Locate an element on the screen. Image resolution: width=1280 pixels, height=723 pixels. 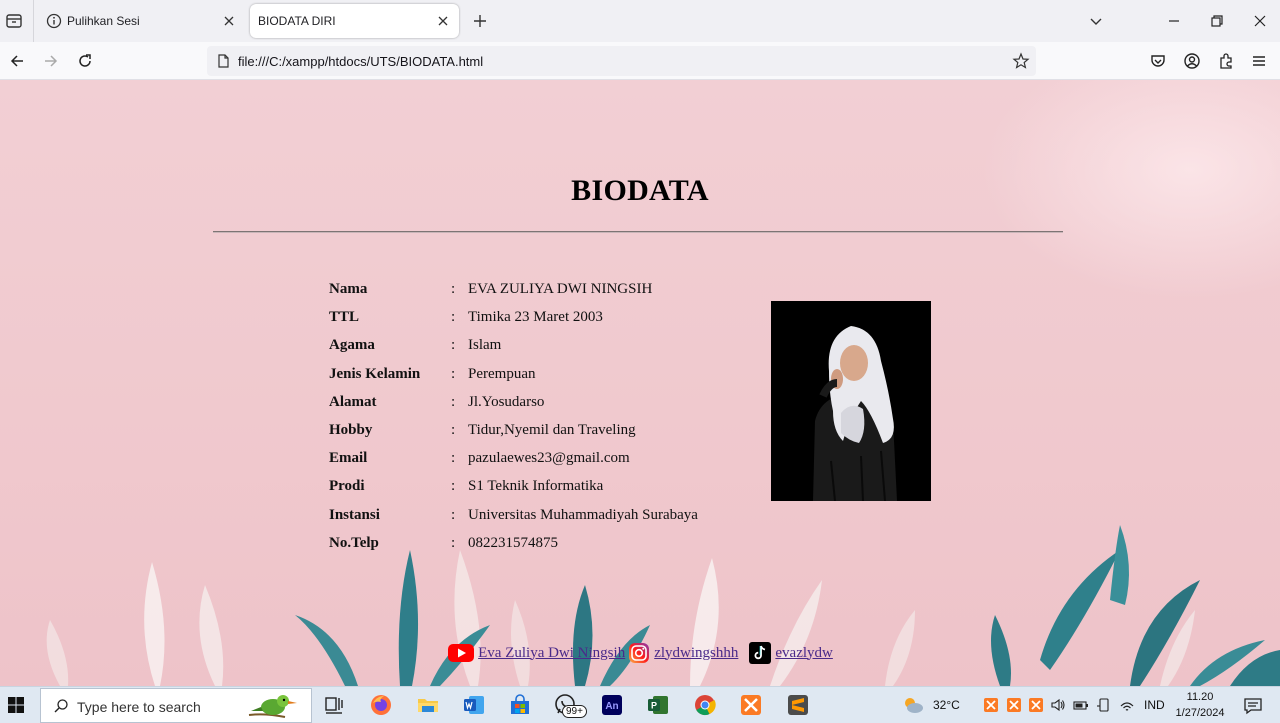
row-label: Jenis Kelamin is located at coordinates (375, 373).